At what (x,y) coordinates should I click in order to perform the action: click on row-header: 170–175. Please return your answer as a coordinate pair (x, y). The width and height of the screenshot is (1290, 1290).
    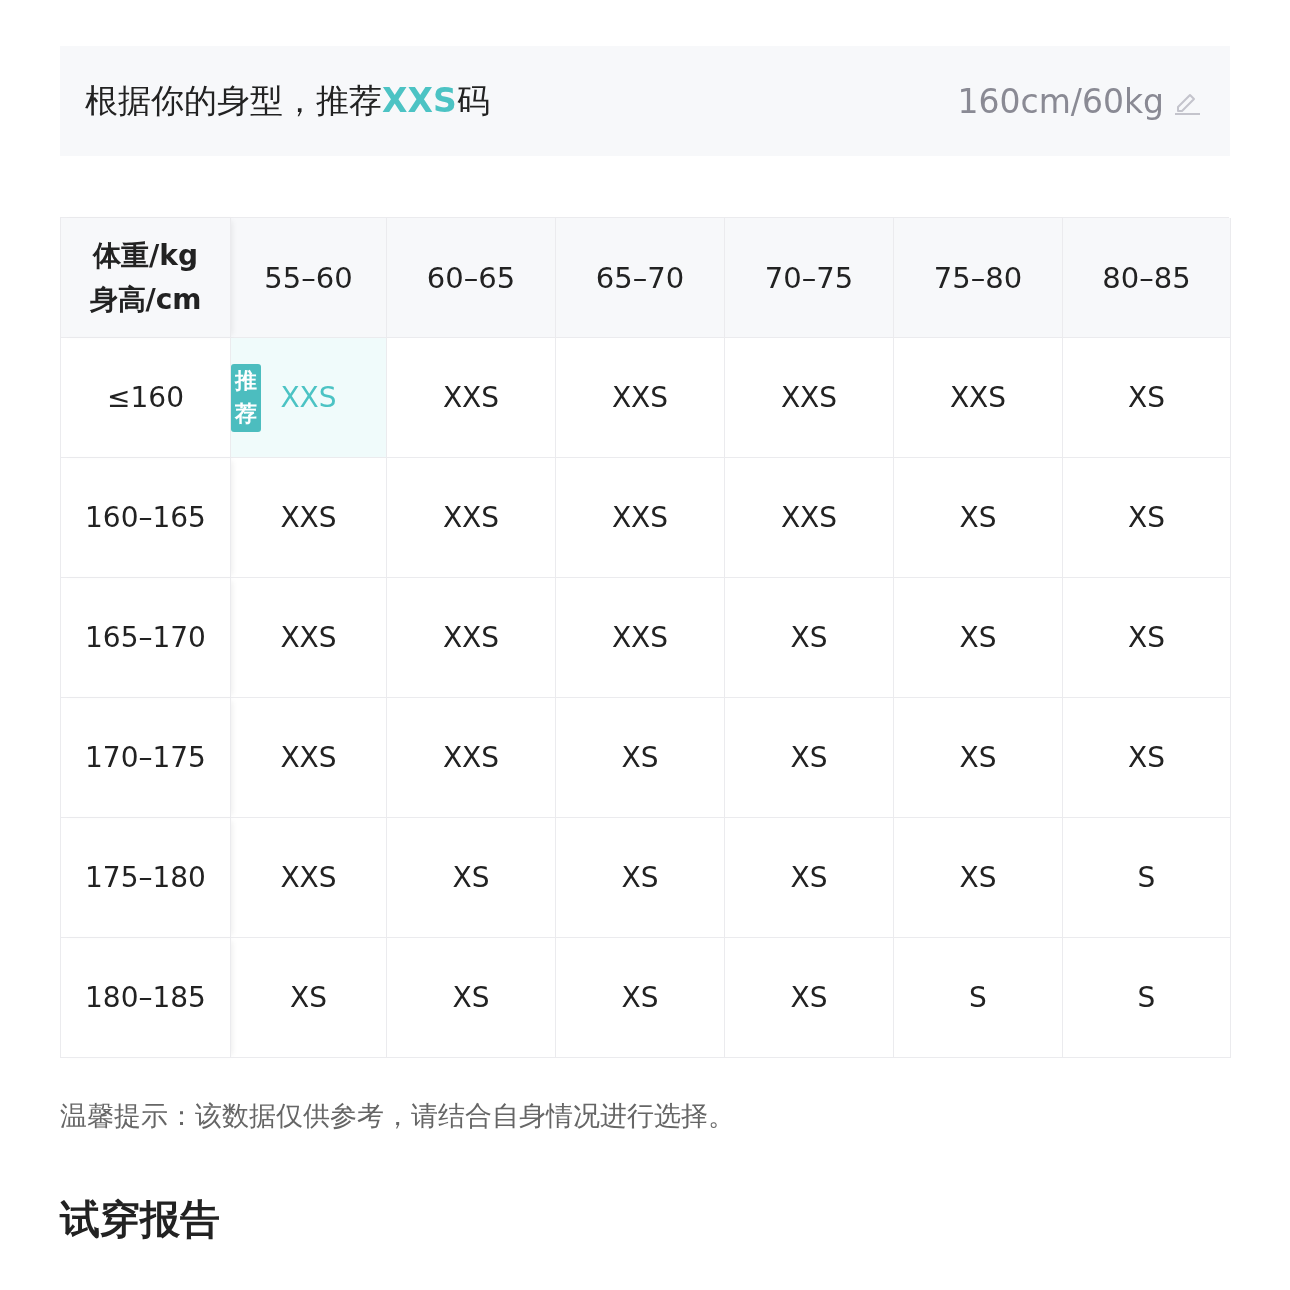
    Looking at the image, I should click on (146, 758).